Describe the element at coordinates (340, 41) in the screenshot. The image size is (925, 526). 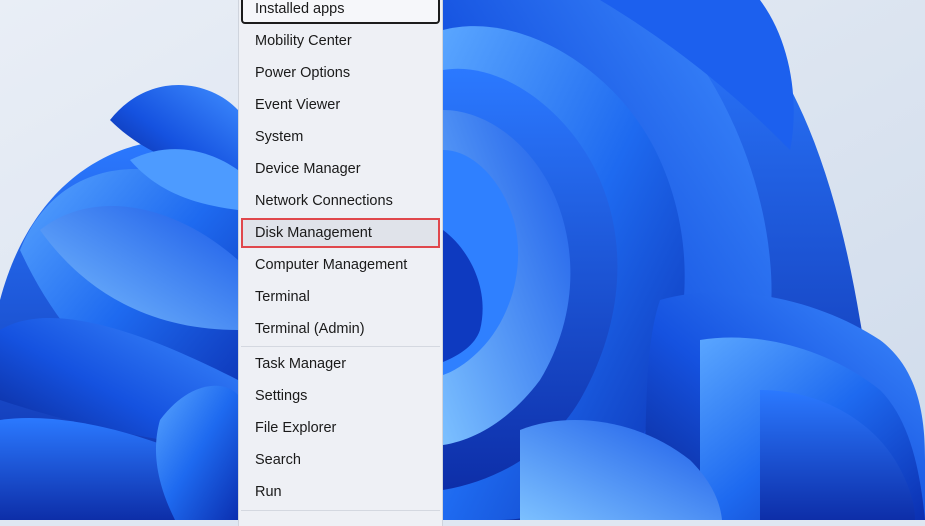
I see `menu-item-mobility-center: Mobility Center` at that location.